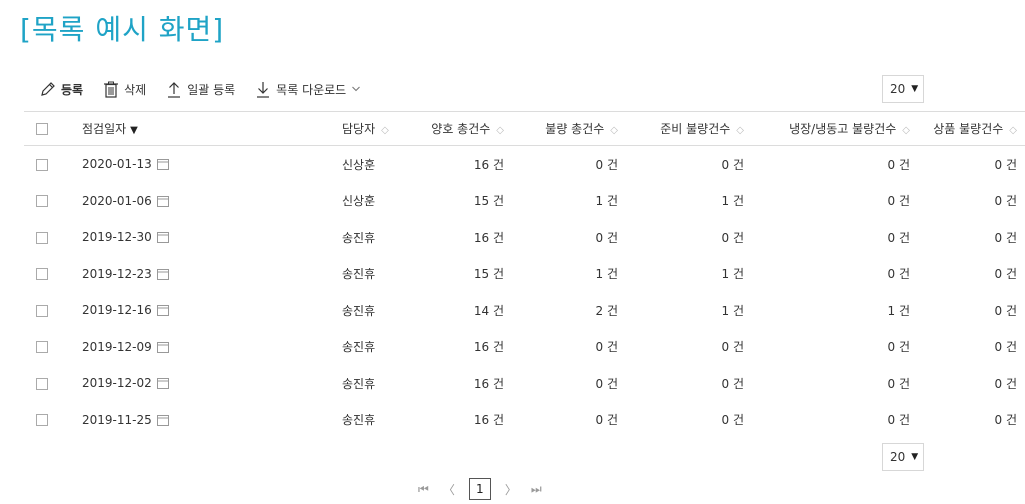 This screenshot has height=504, width=1025. What do you see at coordinates (524, 420) in the screenshot?
I see `table-row: 2019-11-25 송진휴 16 건 0 건 0 건 0 건 0 건` at bounding box center [524, 420].